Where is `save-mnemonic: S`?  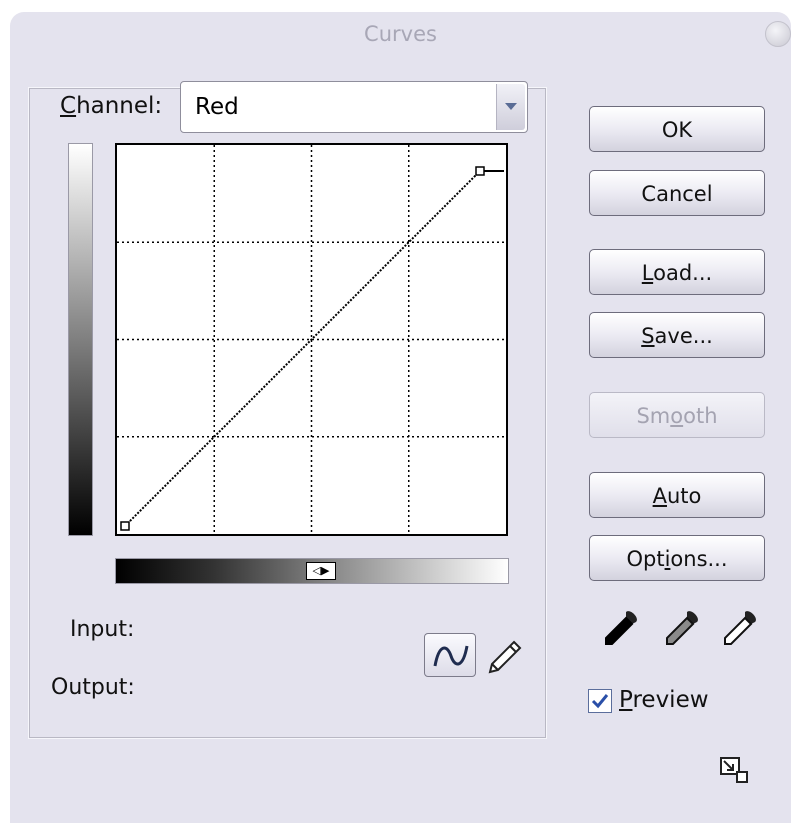 save-mnemonic: S is located at coordinates (648, 336).